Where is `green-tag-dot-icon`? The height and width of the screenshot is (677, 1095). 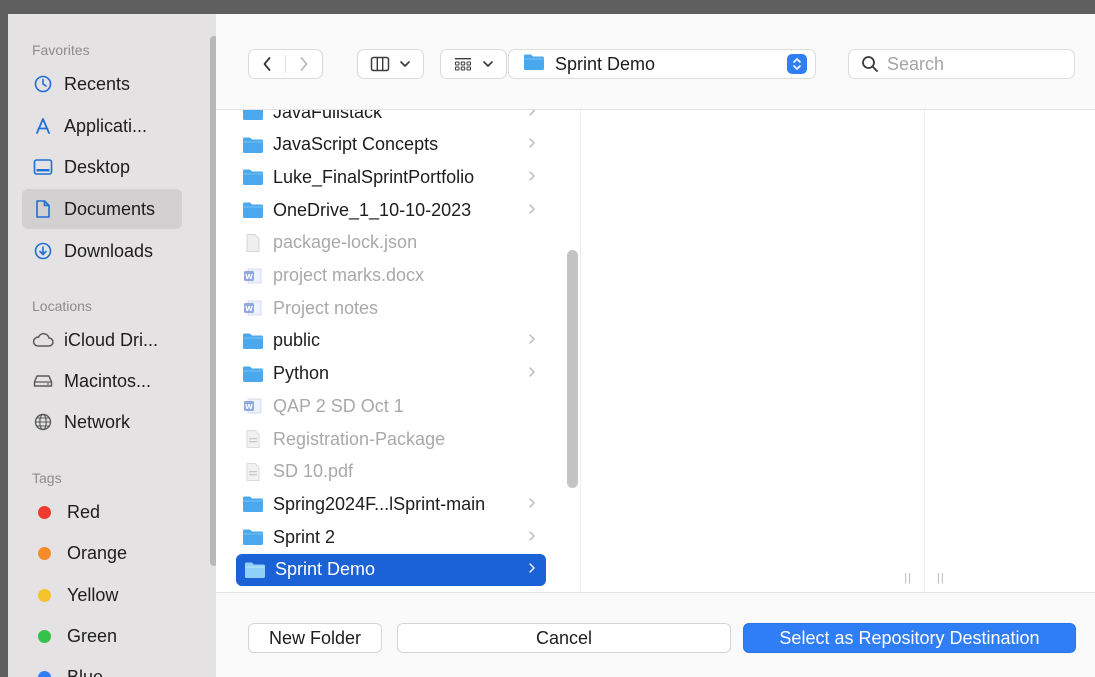 green-tag-dot-icon is located at coordinates (44, 636).